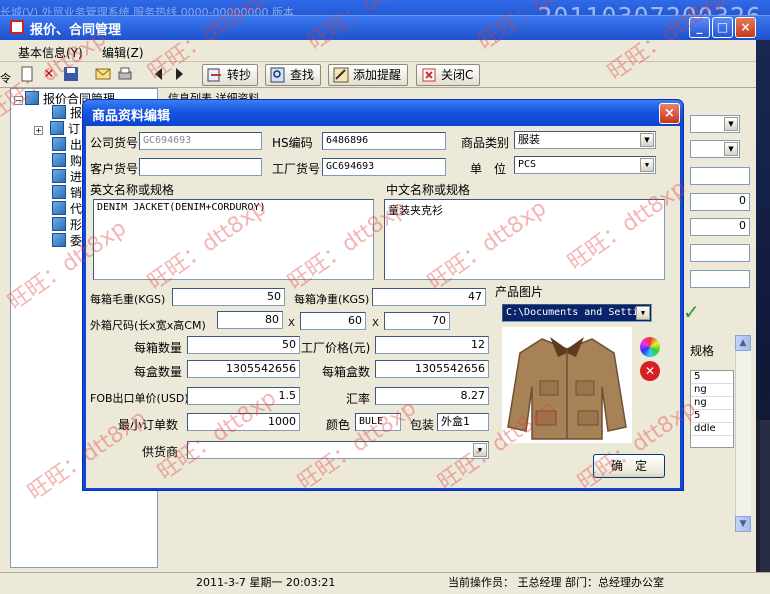  What do you see at coordinates (67, 112) in the screenshot?
I see `tree-item: 报` at bounding box center [67, 112].